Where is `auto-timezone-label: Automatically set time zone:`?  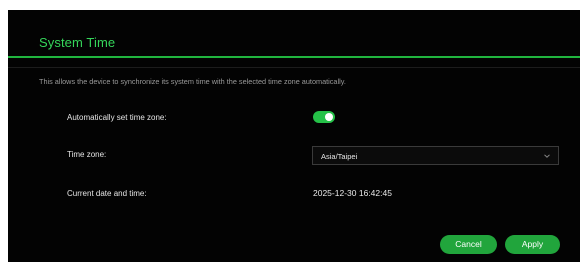 auto-timezone-label: Automatically set time zone: is located at coordinates (117, 117).